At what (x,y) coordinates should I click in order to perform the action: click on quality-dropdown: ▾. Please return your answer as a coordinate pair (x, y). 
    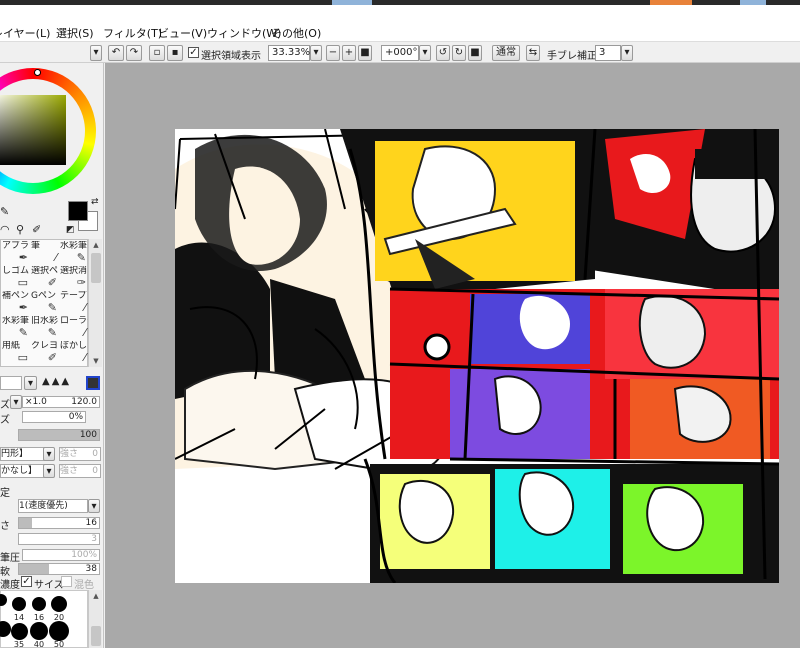
    Looking at the image, I should click on (94, 506).